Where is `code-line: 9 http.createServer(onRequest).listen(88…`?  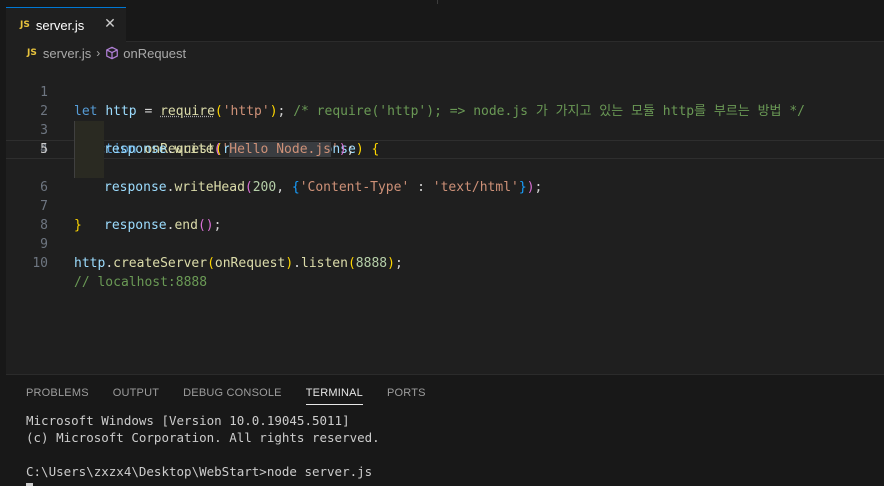
code-line: 9 http.createServer(onRequest).listen(88… is located at coordinates (445, 243).